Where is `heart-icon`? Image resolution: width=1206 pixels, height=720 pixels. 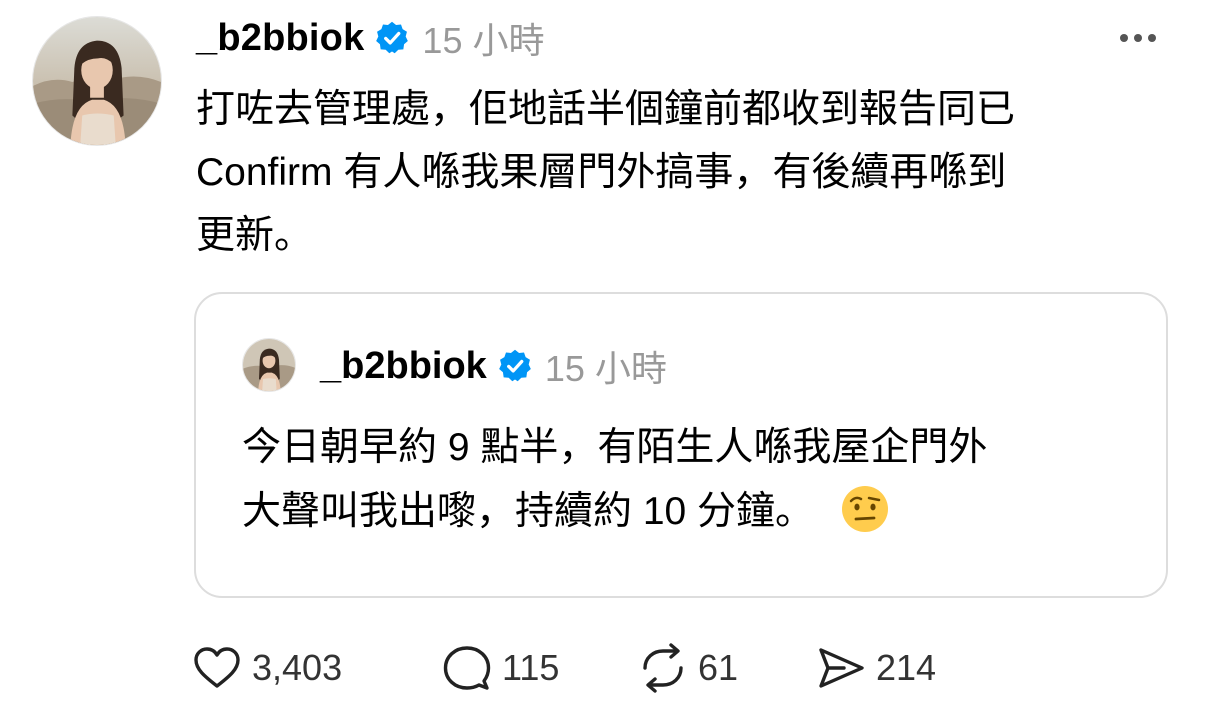
heart-icon is located at coordinates (217, 667).